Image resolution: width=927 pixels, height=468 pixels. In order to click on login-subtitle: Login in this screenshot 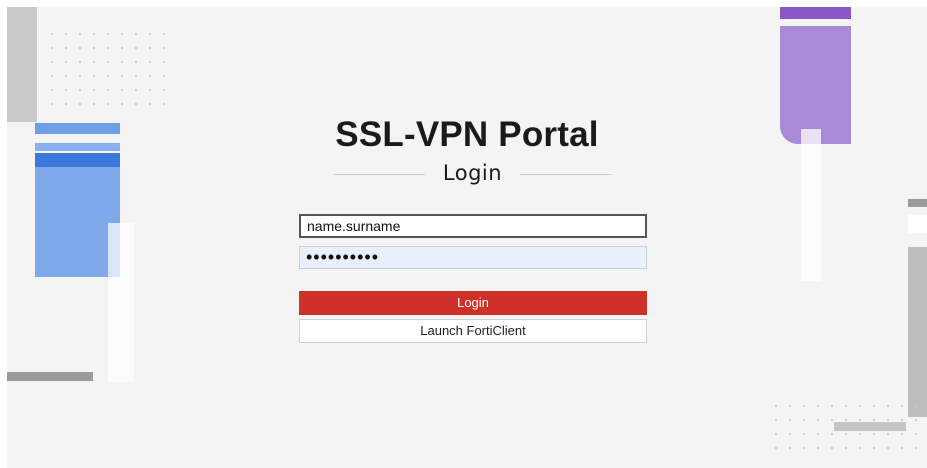, I will do `click(472, 173)`.